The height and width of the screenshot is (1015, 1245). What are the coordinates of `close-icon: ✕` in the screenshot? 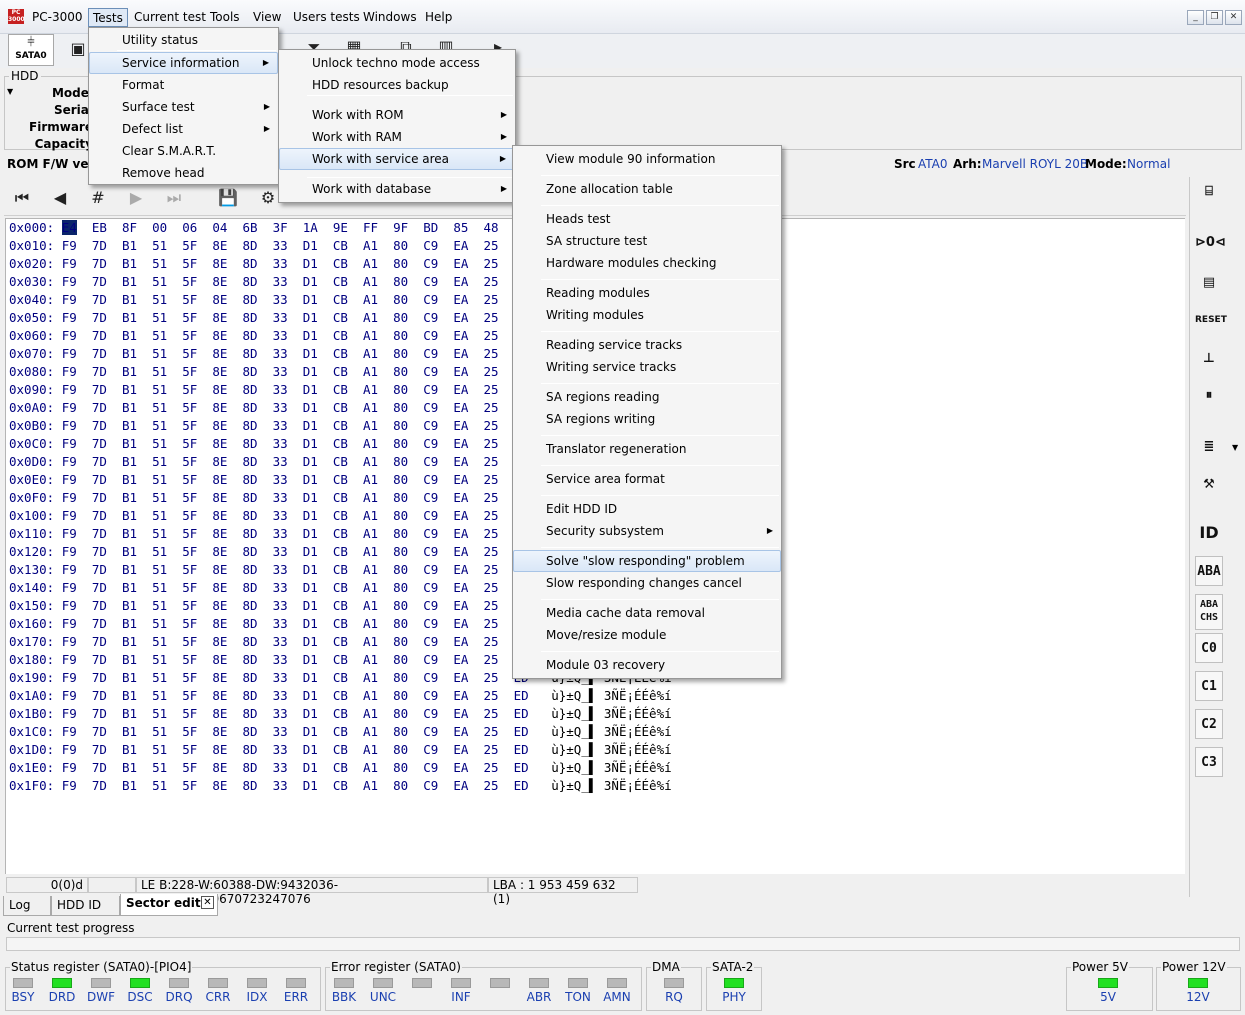 It's located at (1233, 17).